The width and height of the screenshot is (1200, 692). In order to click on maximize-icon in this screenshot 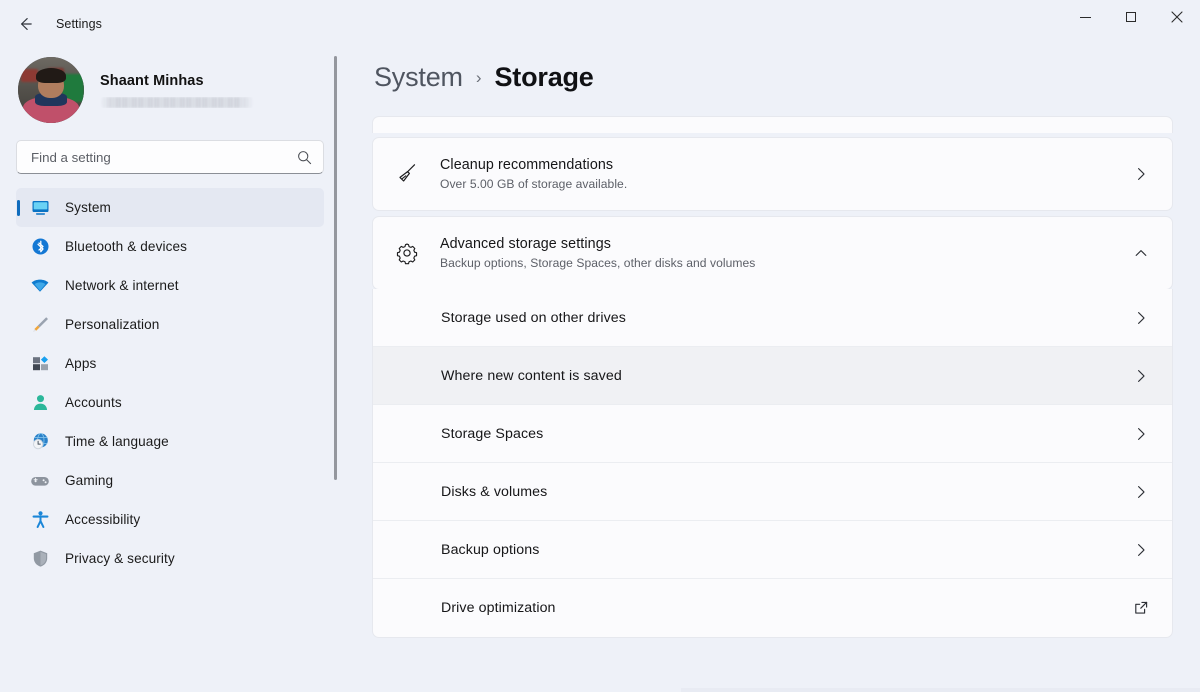, I will do `click(1131, 17)`.